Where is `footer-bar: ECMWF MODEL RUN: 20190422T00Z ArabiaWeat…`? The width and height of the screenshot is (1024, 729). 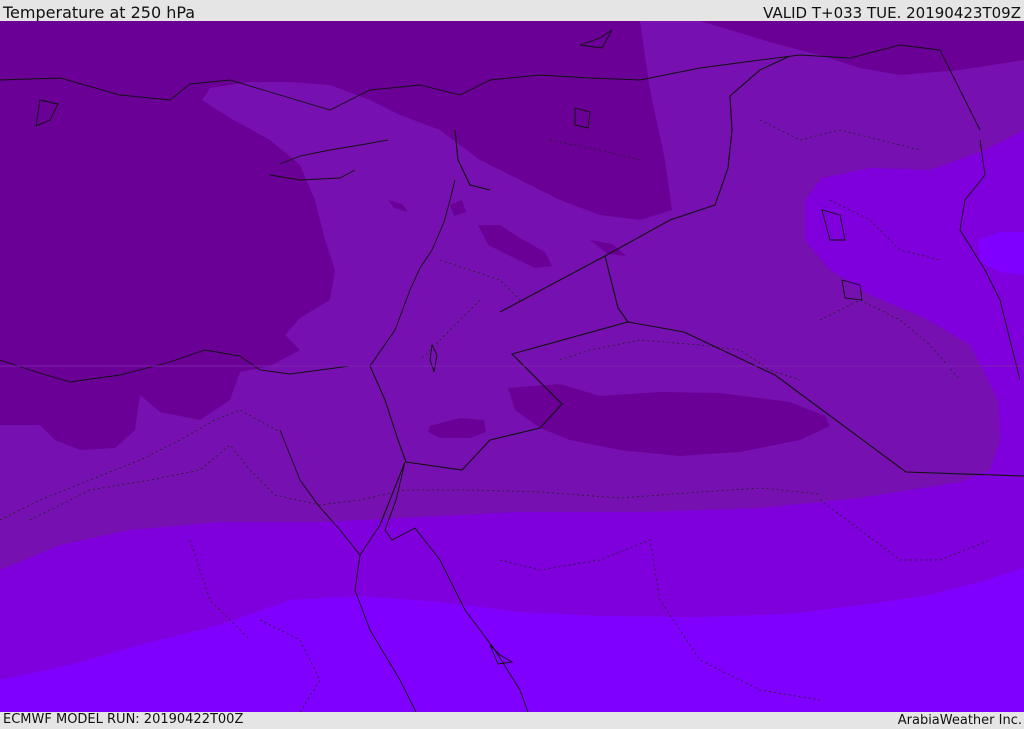 footer-bar: ECMWF MODEL RUN: 20190422T00Z ArabiaWeat… is located at coordinates (512, 720).